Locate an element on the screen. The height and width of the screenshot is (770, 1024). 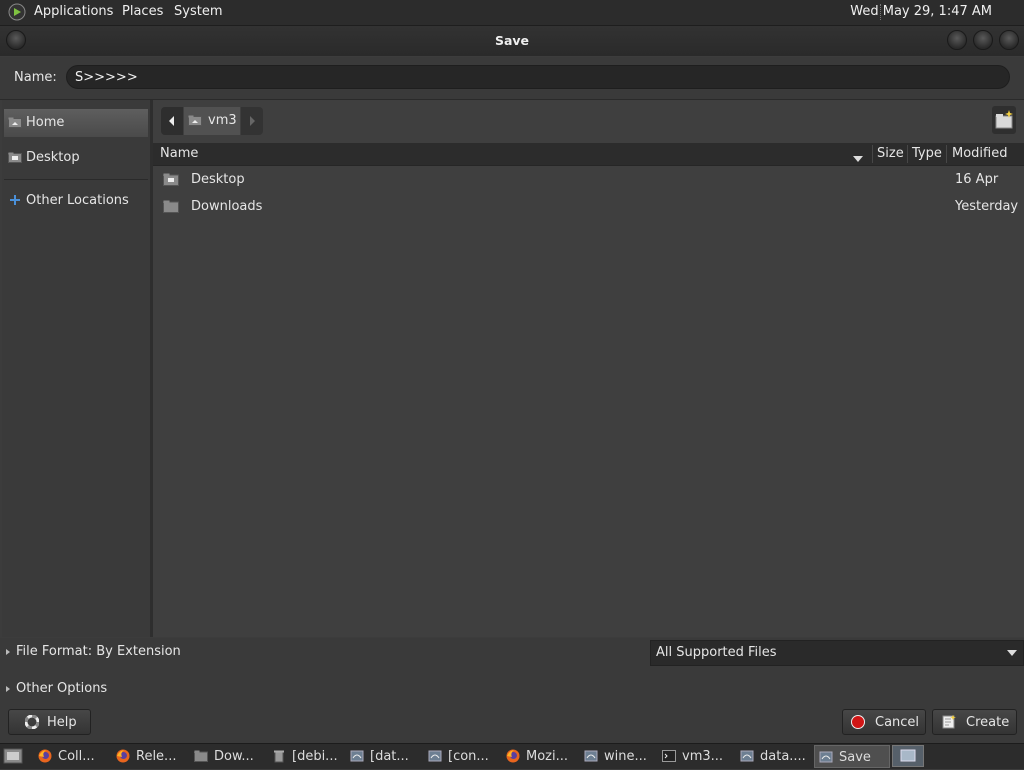
filter-value: All Supported Files is located at coordinates (716, 652).